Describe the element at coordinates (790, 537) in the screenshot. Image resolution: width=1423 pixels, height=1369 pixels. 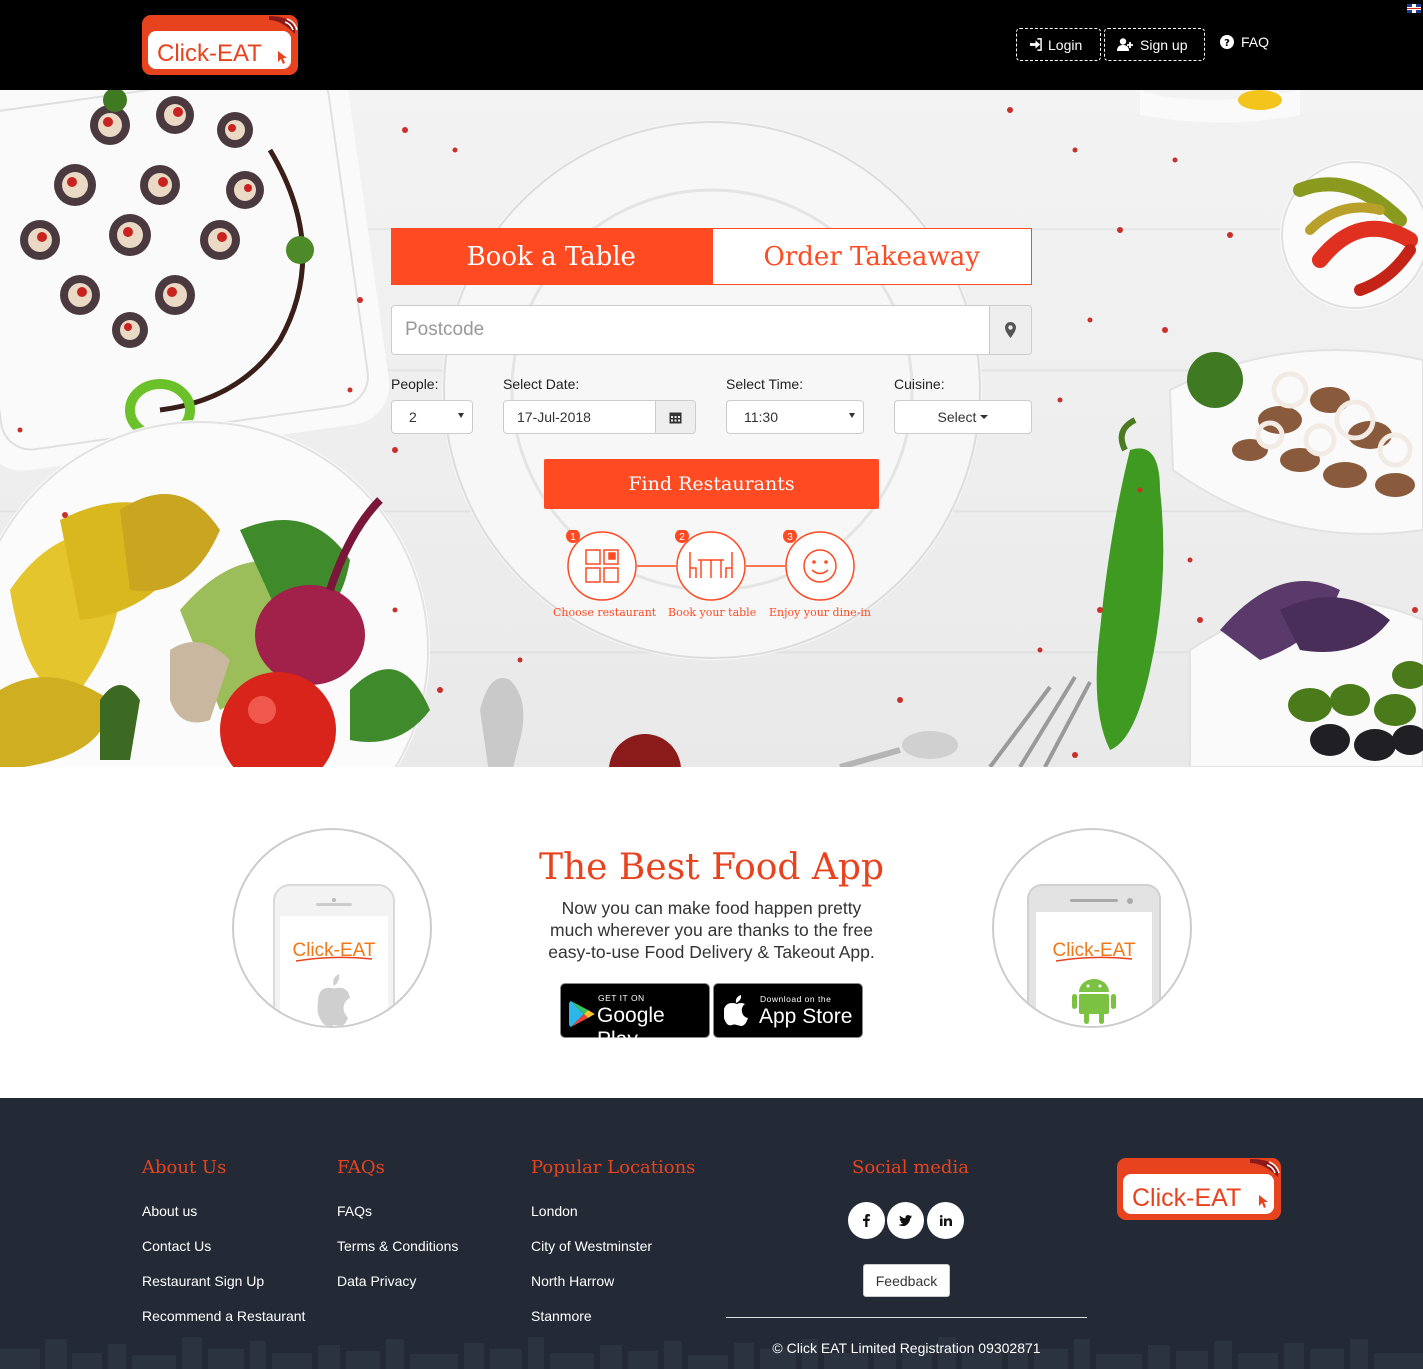
I see `svg-text: 3` at that location.